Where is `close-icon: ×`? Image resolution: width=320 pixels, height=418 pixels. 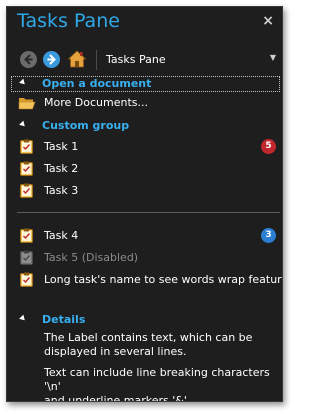
close-icon: × is located at coordinates (268, 21).